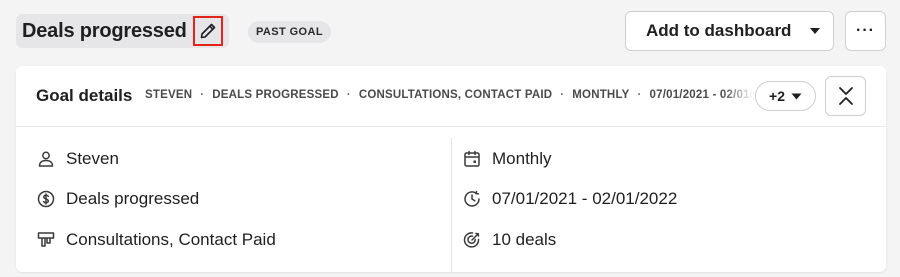  What do you see at coordinates (785, 96) in the screenshot?
I see `more-filters-pill: +2` at bounding box center [785, 96].